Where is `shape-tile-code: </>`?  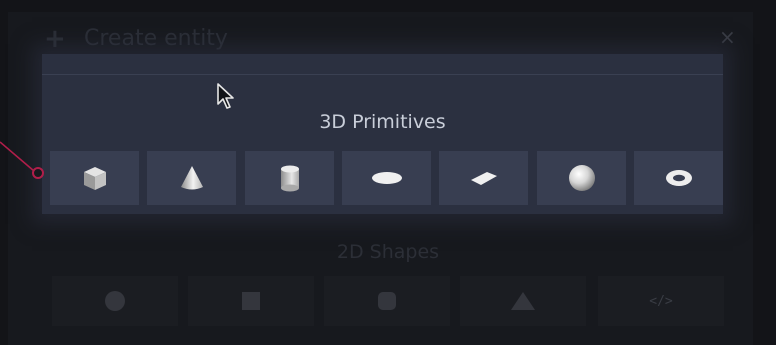 shape-tile-code: </> is located at coordinates (661, 301).